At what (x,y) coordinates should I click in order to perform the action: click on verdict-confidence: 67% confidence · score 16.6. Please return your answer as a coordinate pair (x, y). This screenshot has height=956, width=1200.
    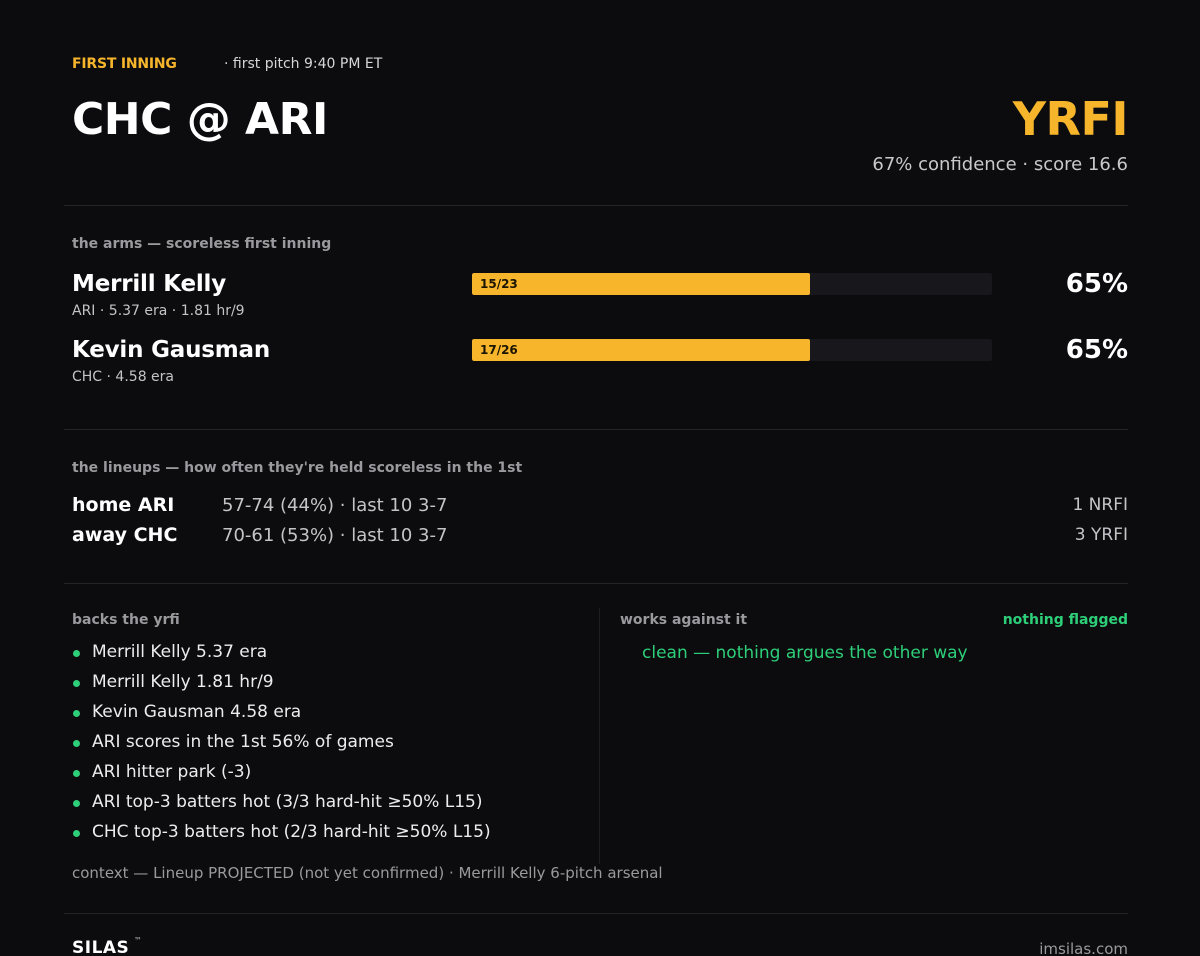
    Looking at the image, I should click on (1000, 164).